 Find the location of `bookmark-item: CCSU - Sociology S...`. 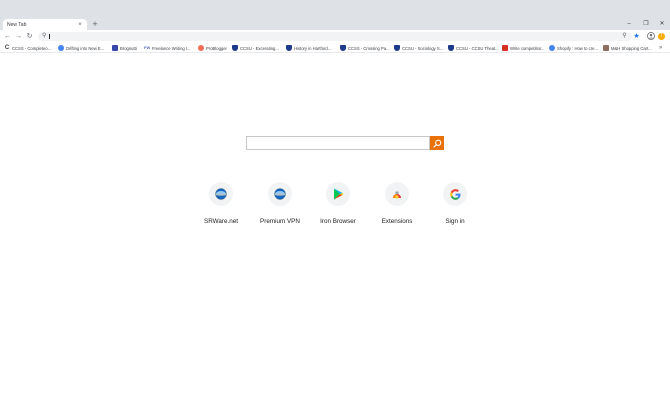

bookmark-item: CCSU - Sociology S... is located at coordinates (420, 48).